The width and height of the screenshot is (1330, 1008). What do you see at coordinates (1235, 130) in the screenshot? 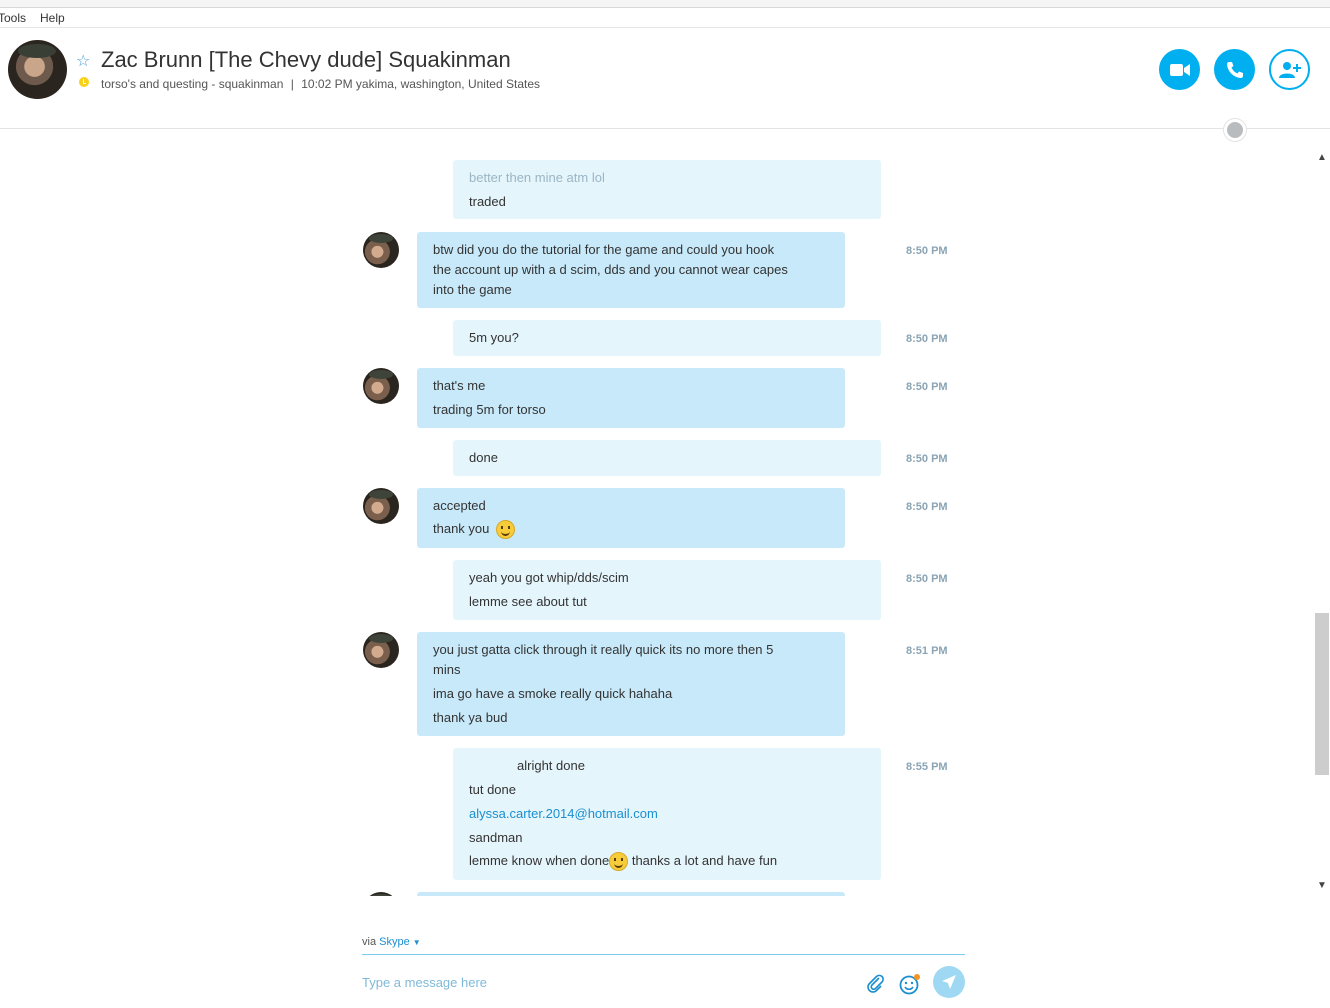
I see `globe-icon` at bounding box center [1235, 130].